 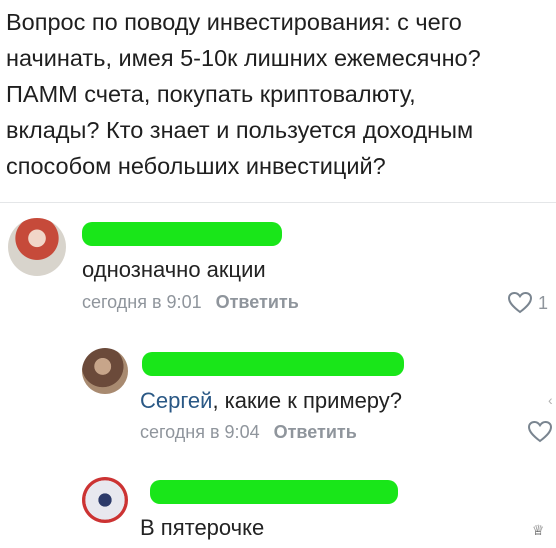 I want to click on comment-time: сегодня в 9:01, so click(x=142, y=302).